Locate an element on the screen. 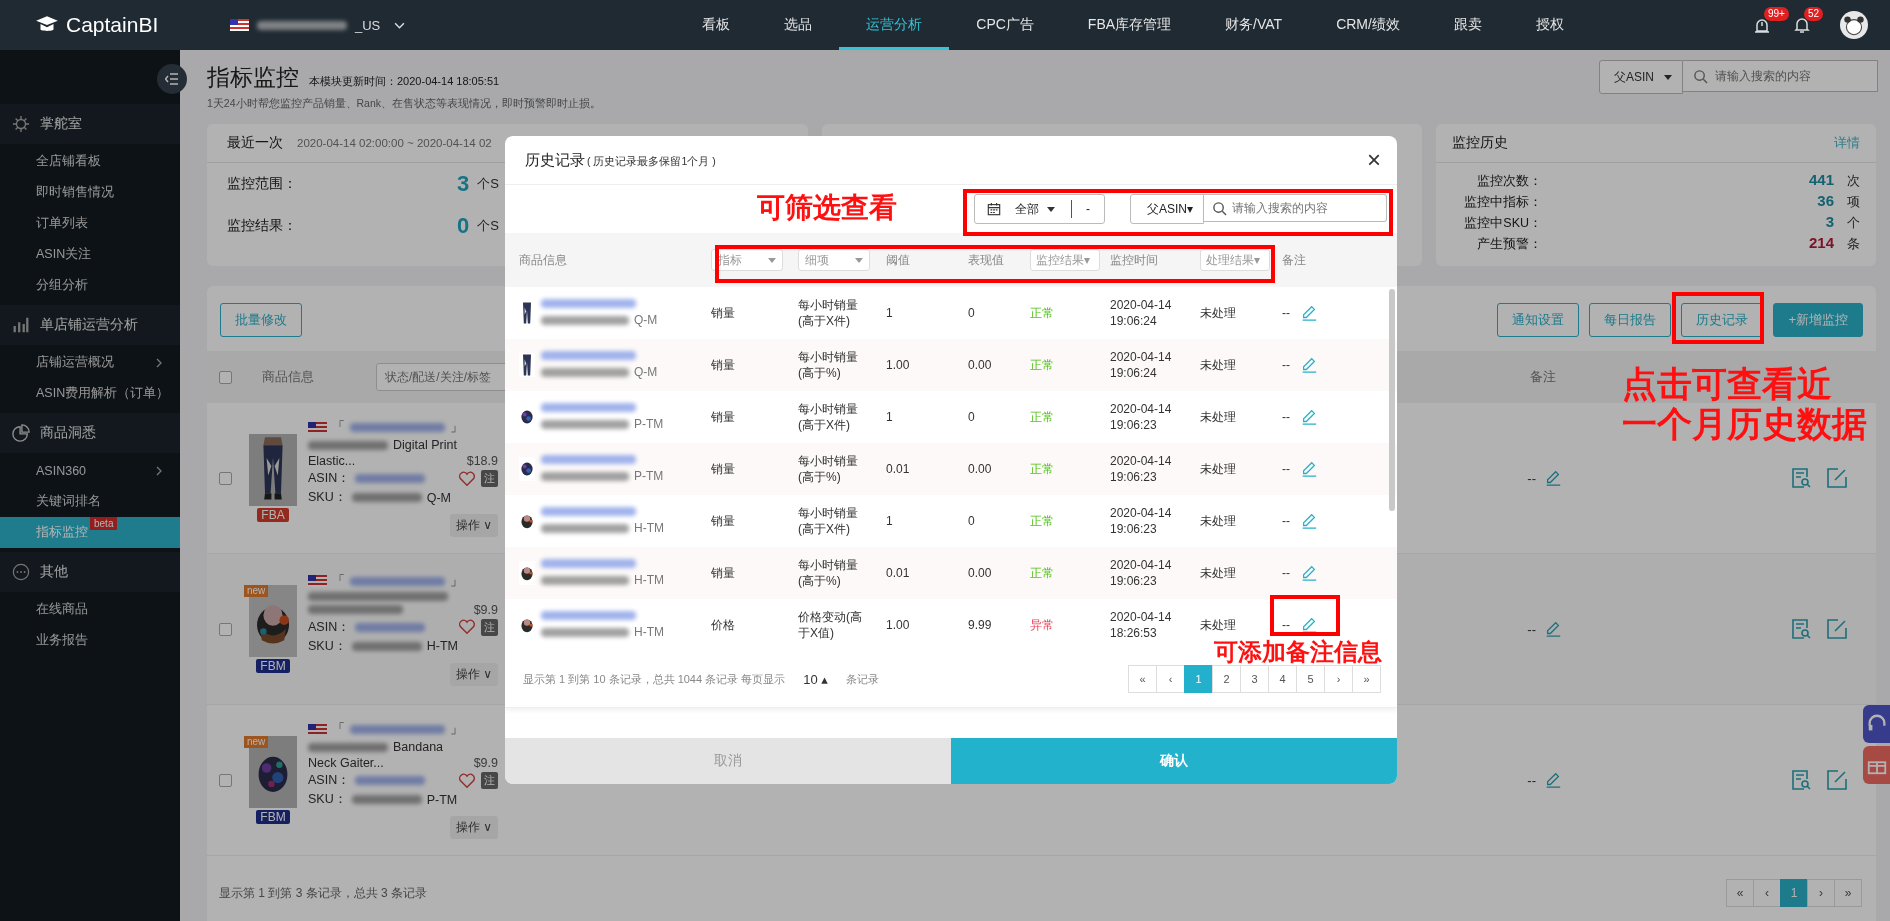 The width and height of the screenshot is (1890, 921). bracket: 「 is located at coordinates (338, 427).